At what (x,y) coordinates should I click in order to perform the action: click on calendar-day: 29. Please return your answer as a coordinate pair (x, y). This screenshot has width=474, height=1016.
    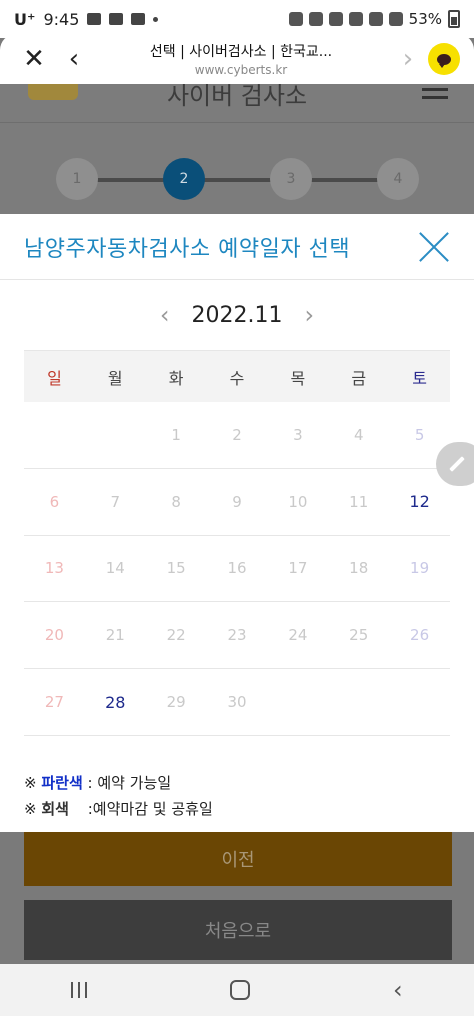
    Looking at the image, I should click on (176, 702).